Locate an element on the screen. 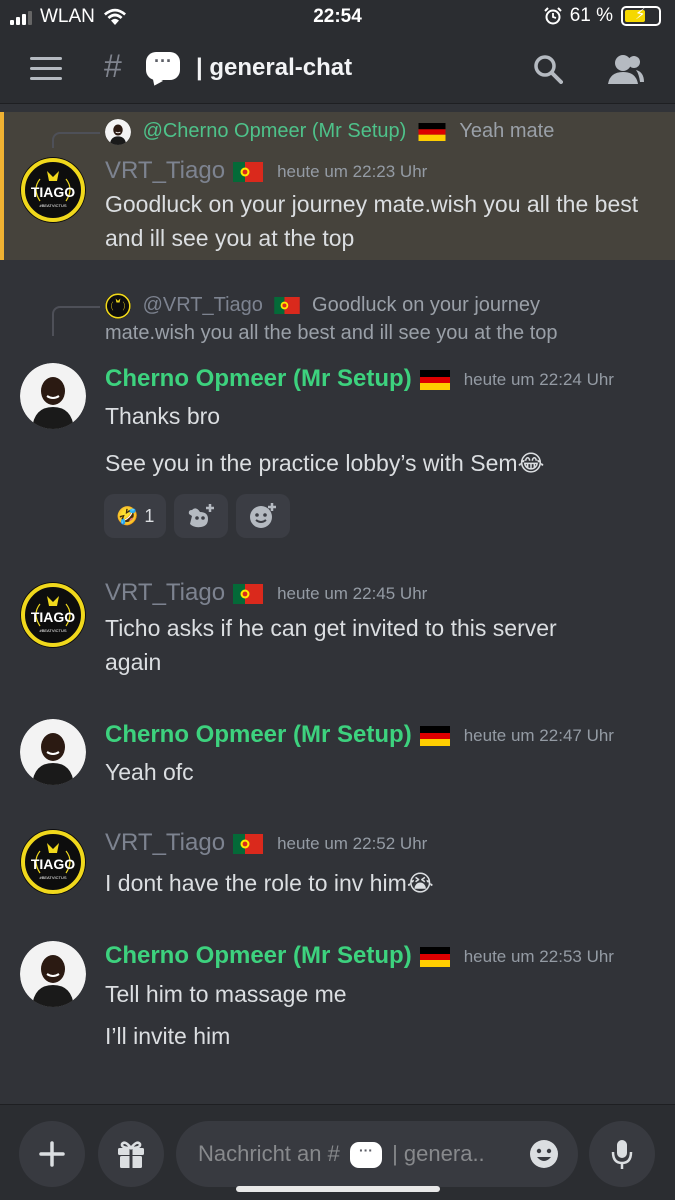  timestamp: heute um 22:53 Uhr is located at coordinates (538, 956).